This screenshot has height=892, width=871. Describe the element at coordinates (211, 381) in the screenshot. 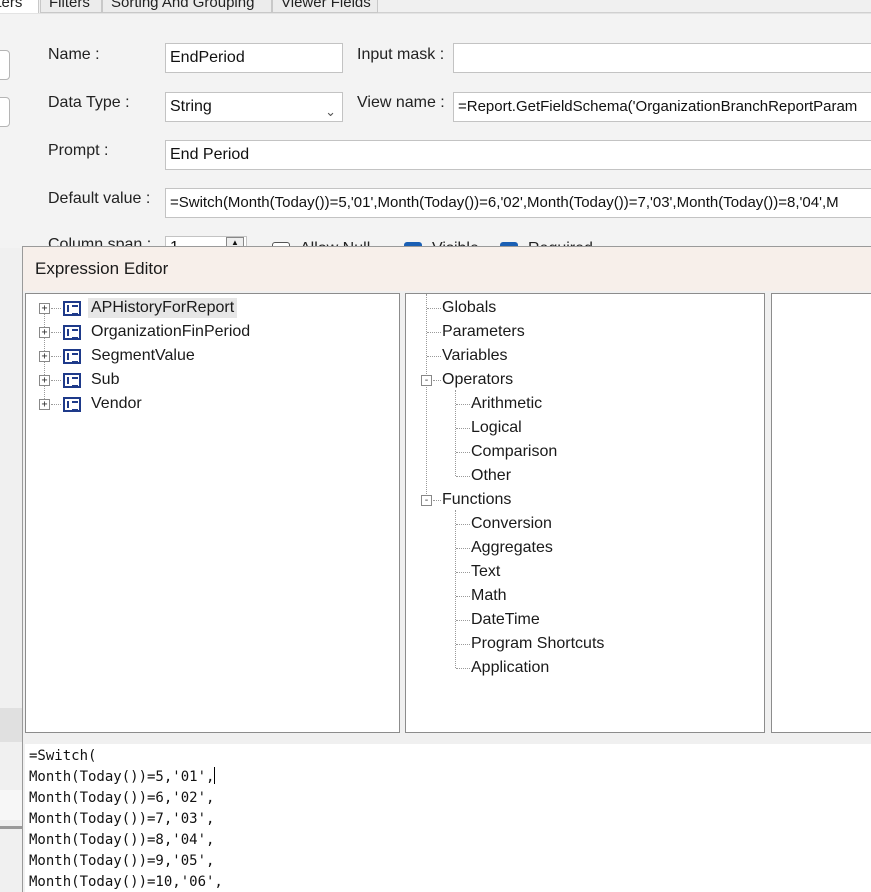

I see `tree-item-sub: + Sub` at that location.